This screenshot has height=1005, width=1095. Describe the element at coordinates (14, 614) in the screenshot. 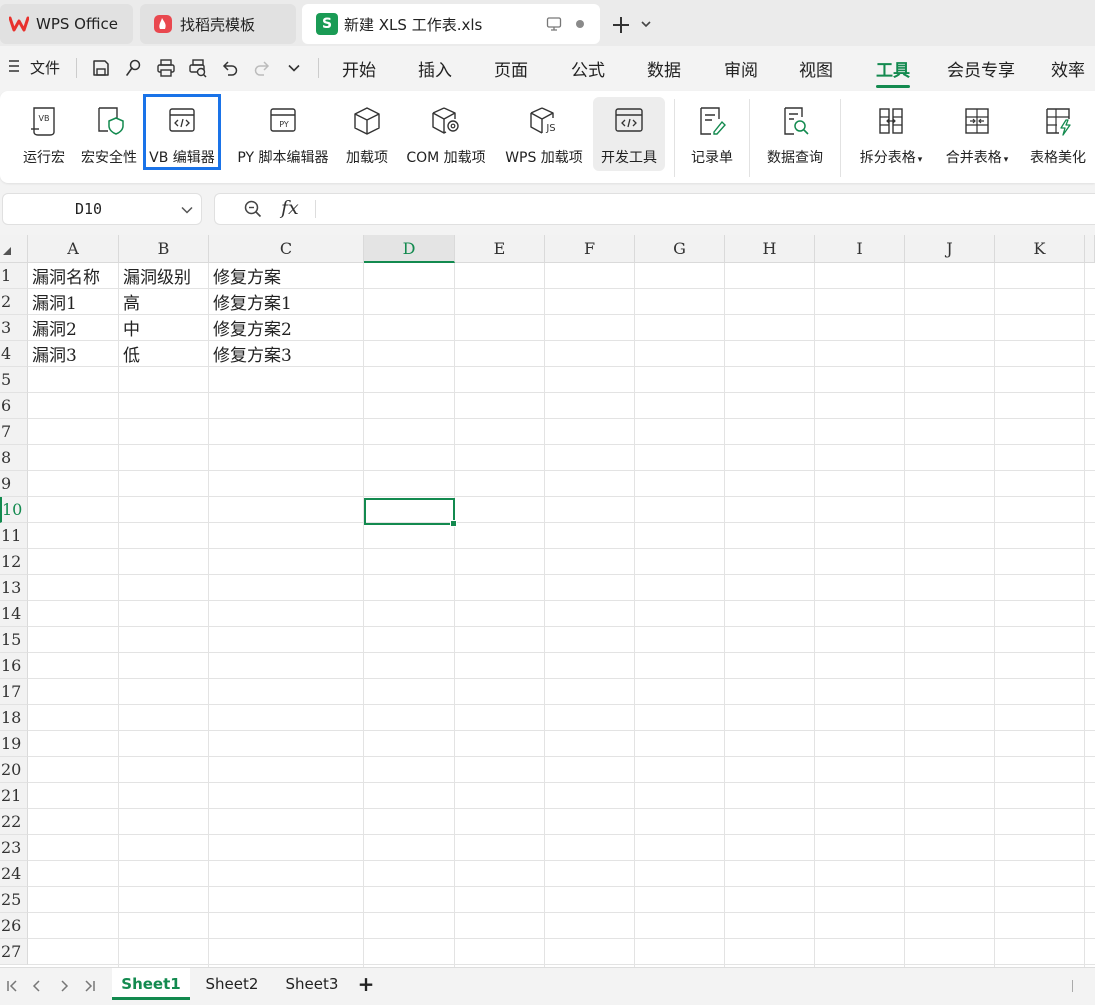

I see `row-header-14: 14` at that location.